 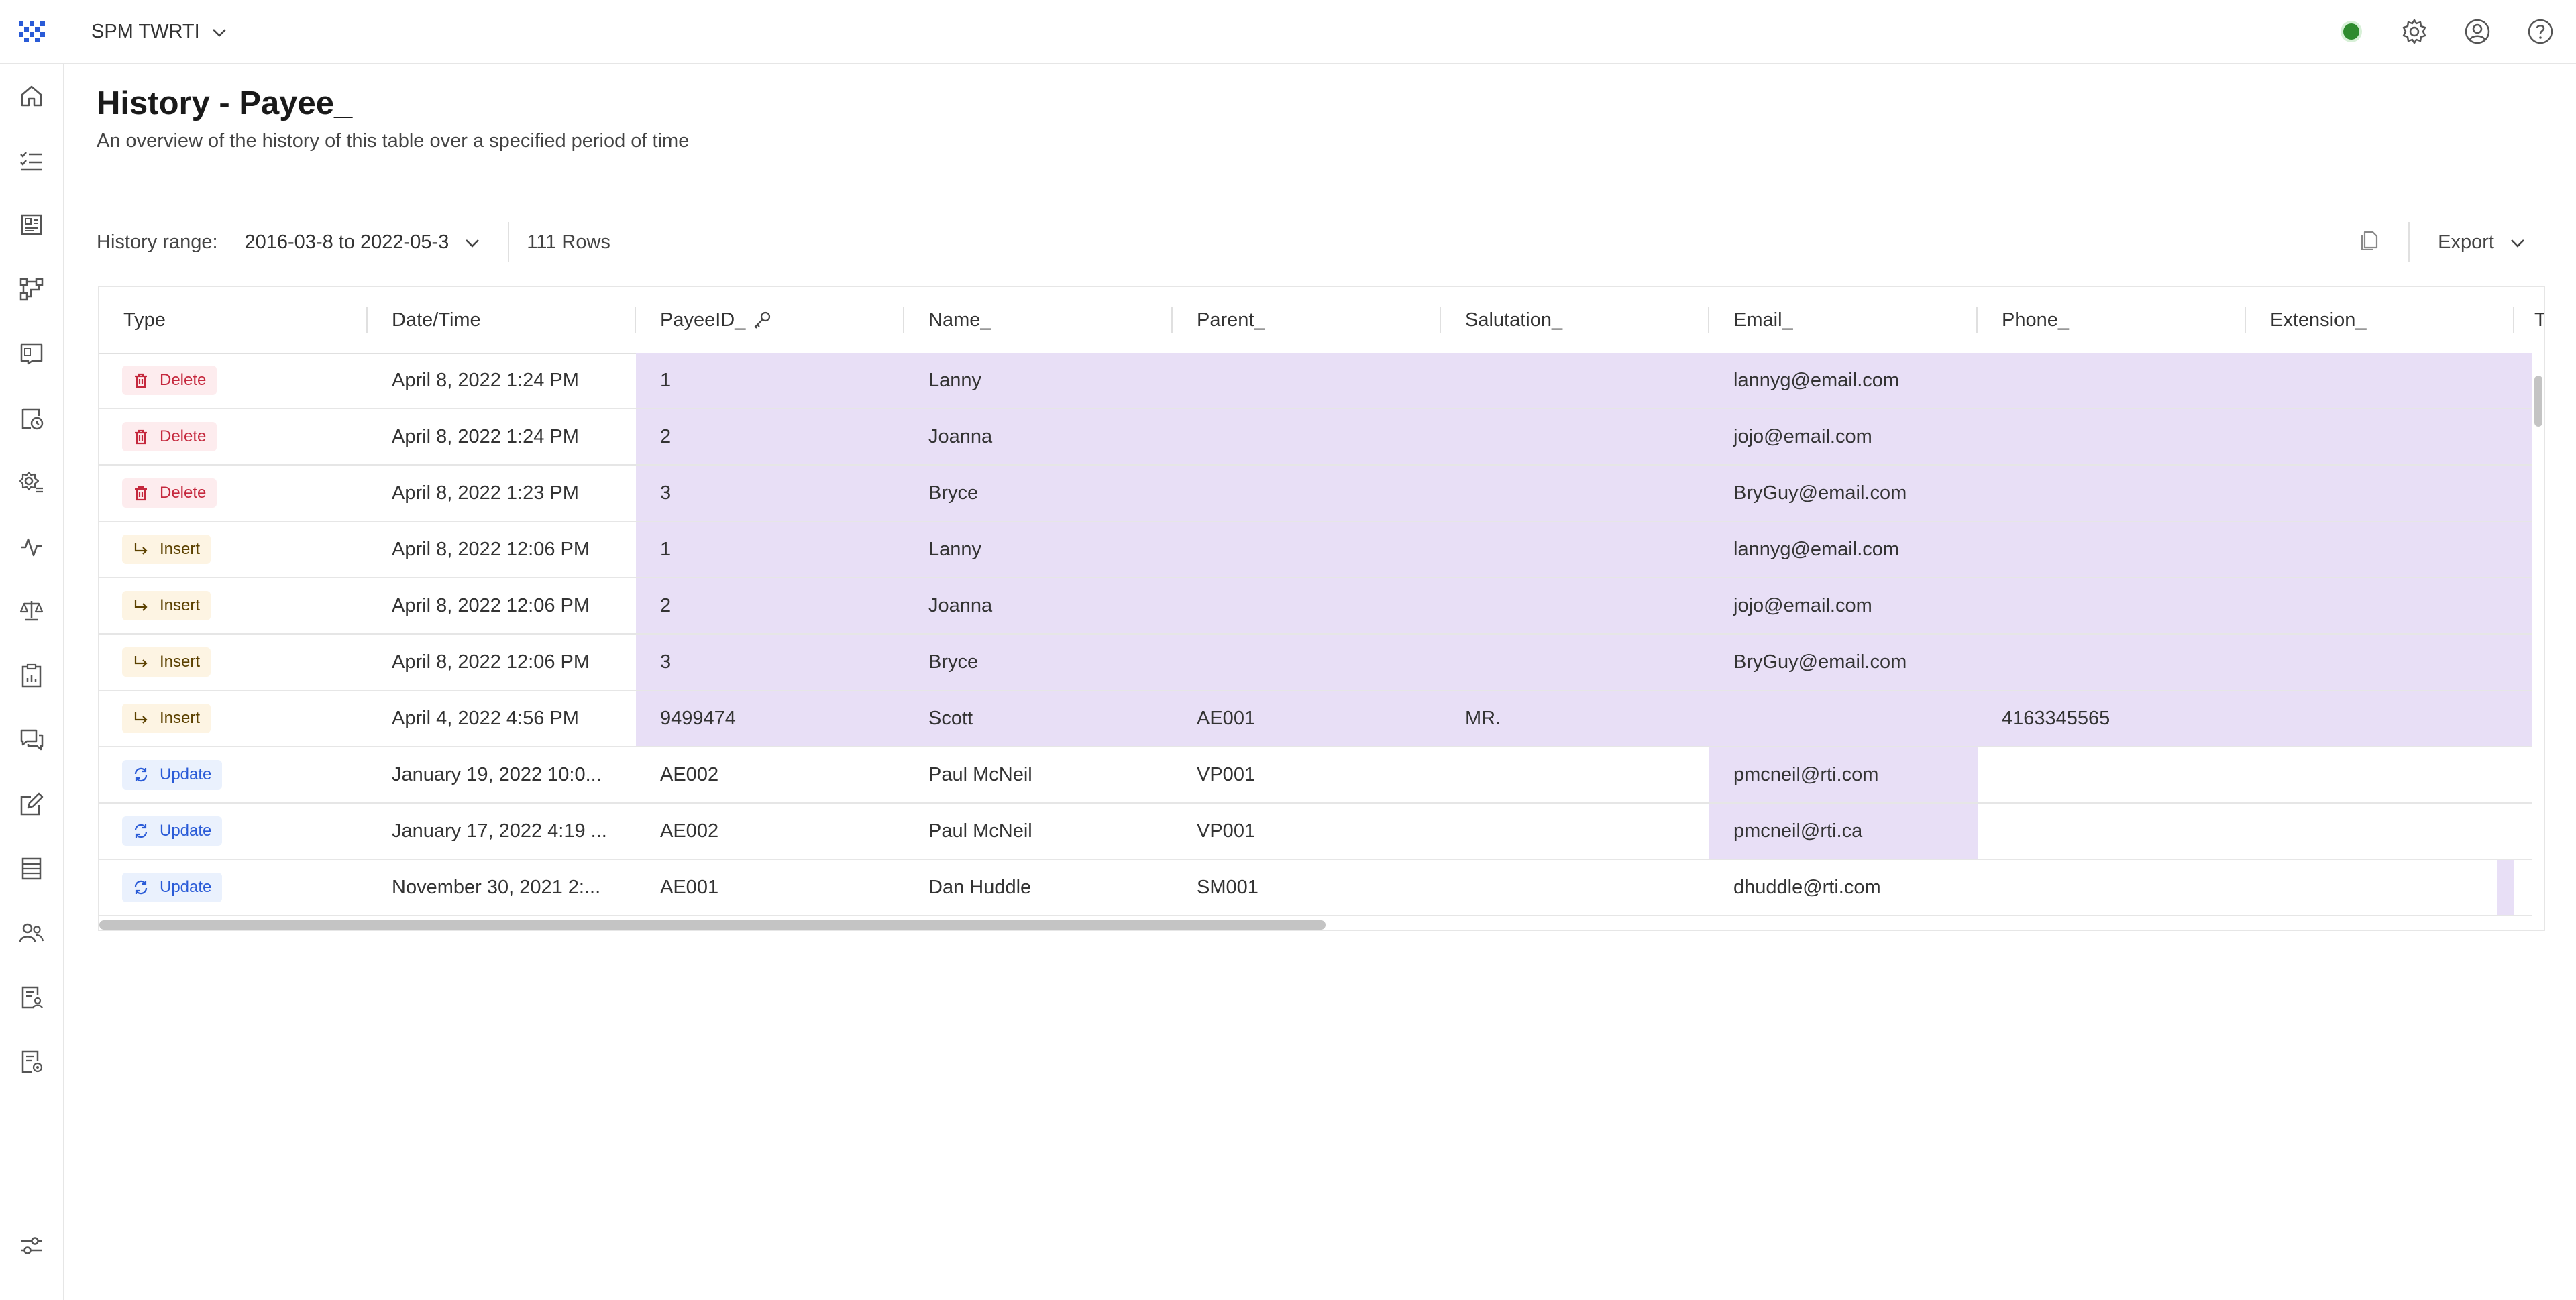 What do you see at coordinates (233, 832) in the screenshot?
I see `cell-type: Update` at bounding box center [233, 832].